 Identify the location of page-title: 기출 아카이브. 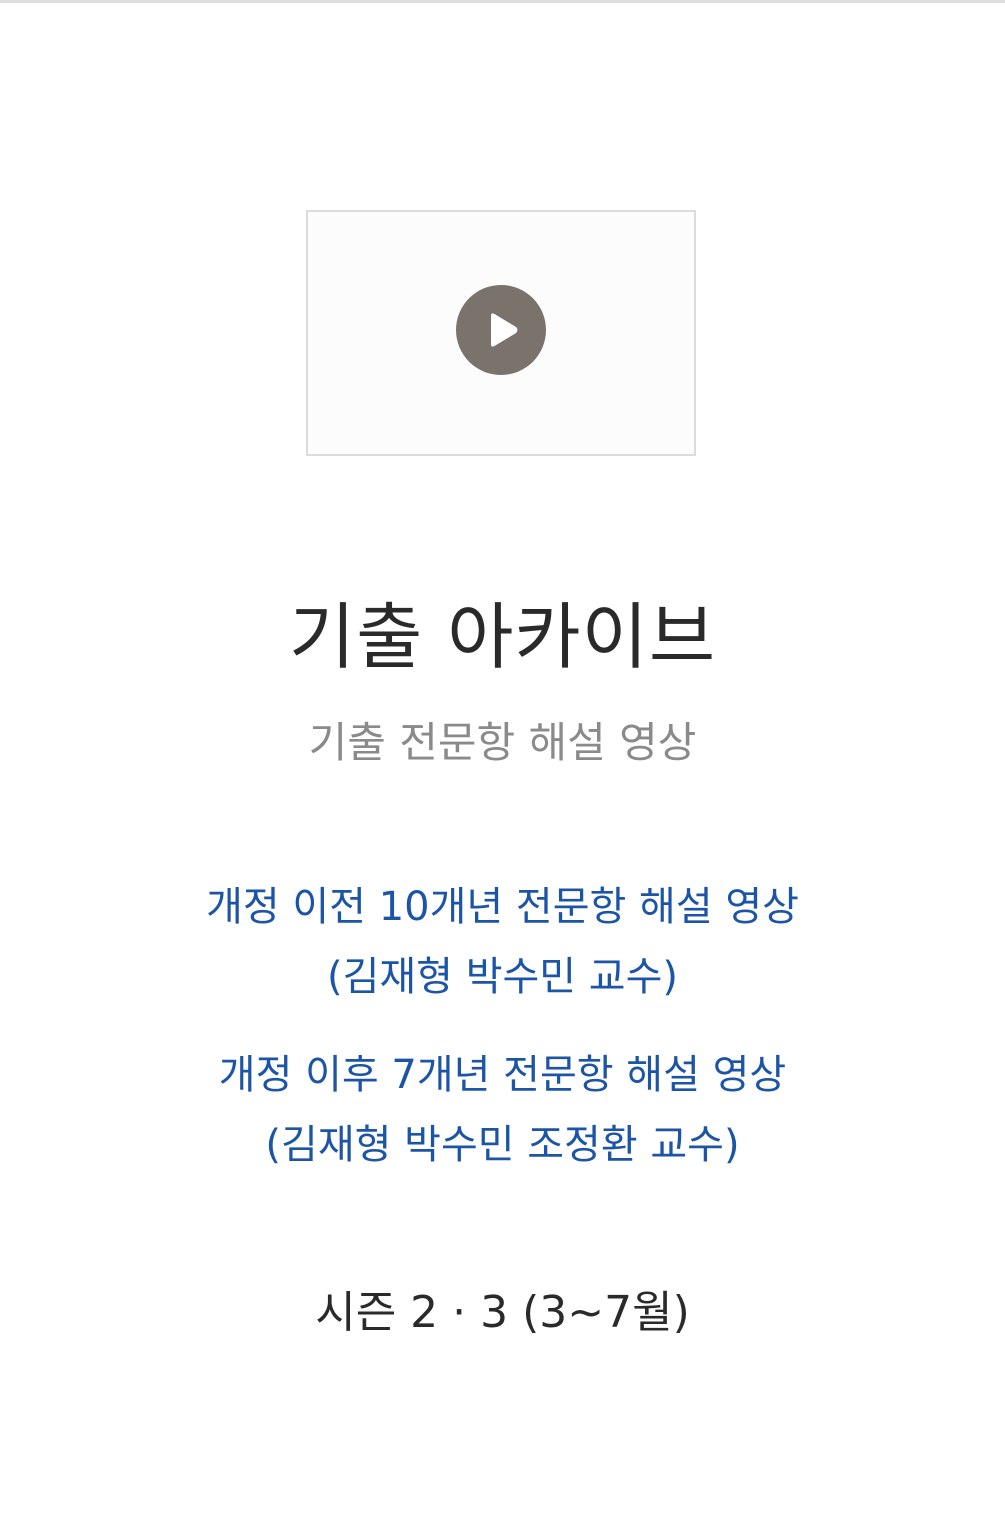
(502, 637).